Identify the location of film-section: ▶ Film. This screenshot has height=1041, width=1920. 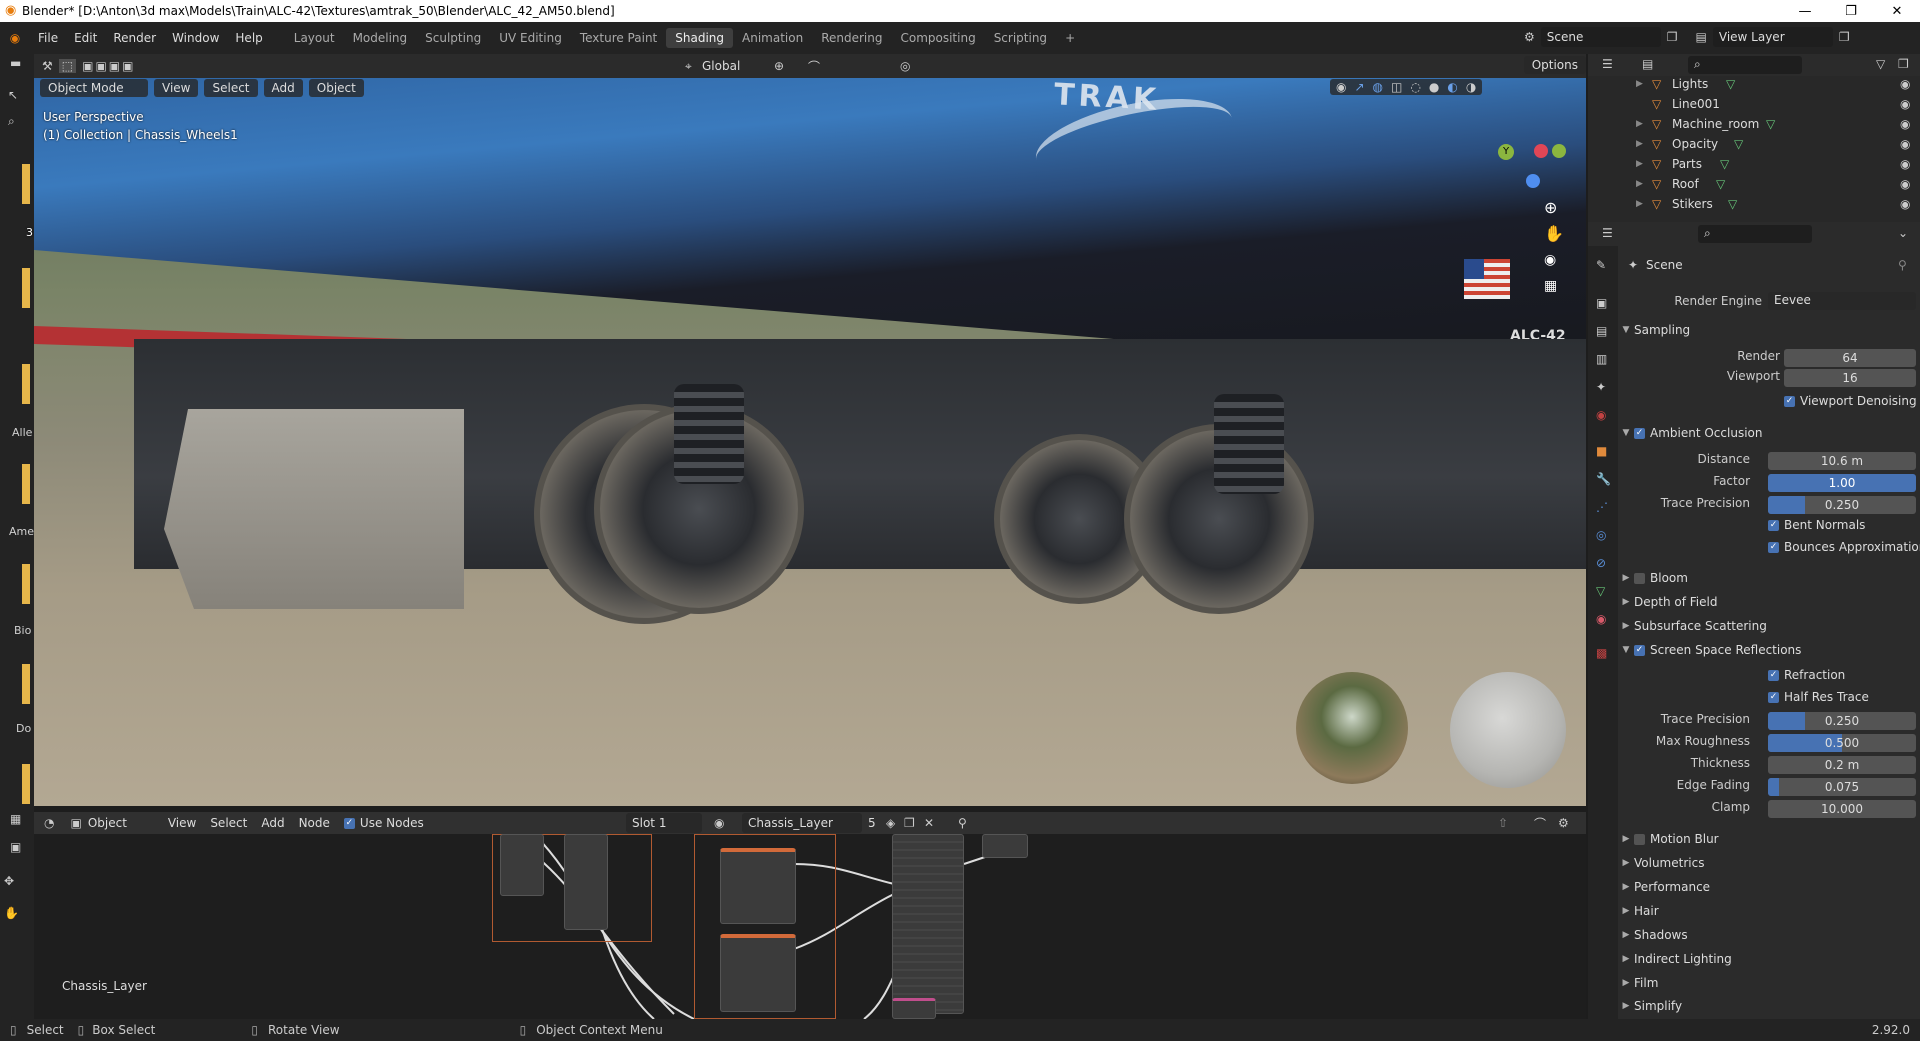
(1769, 983).